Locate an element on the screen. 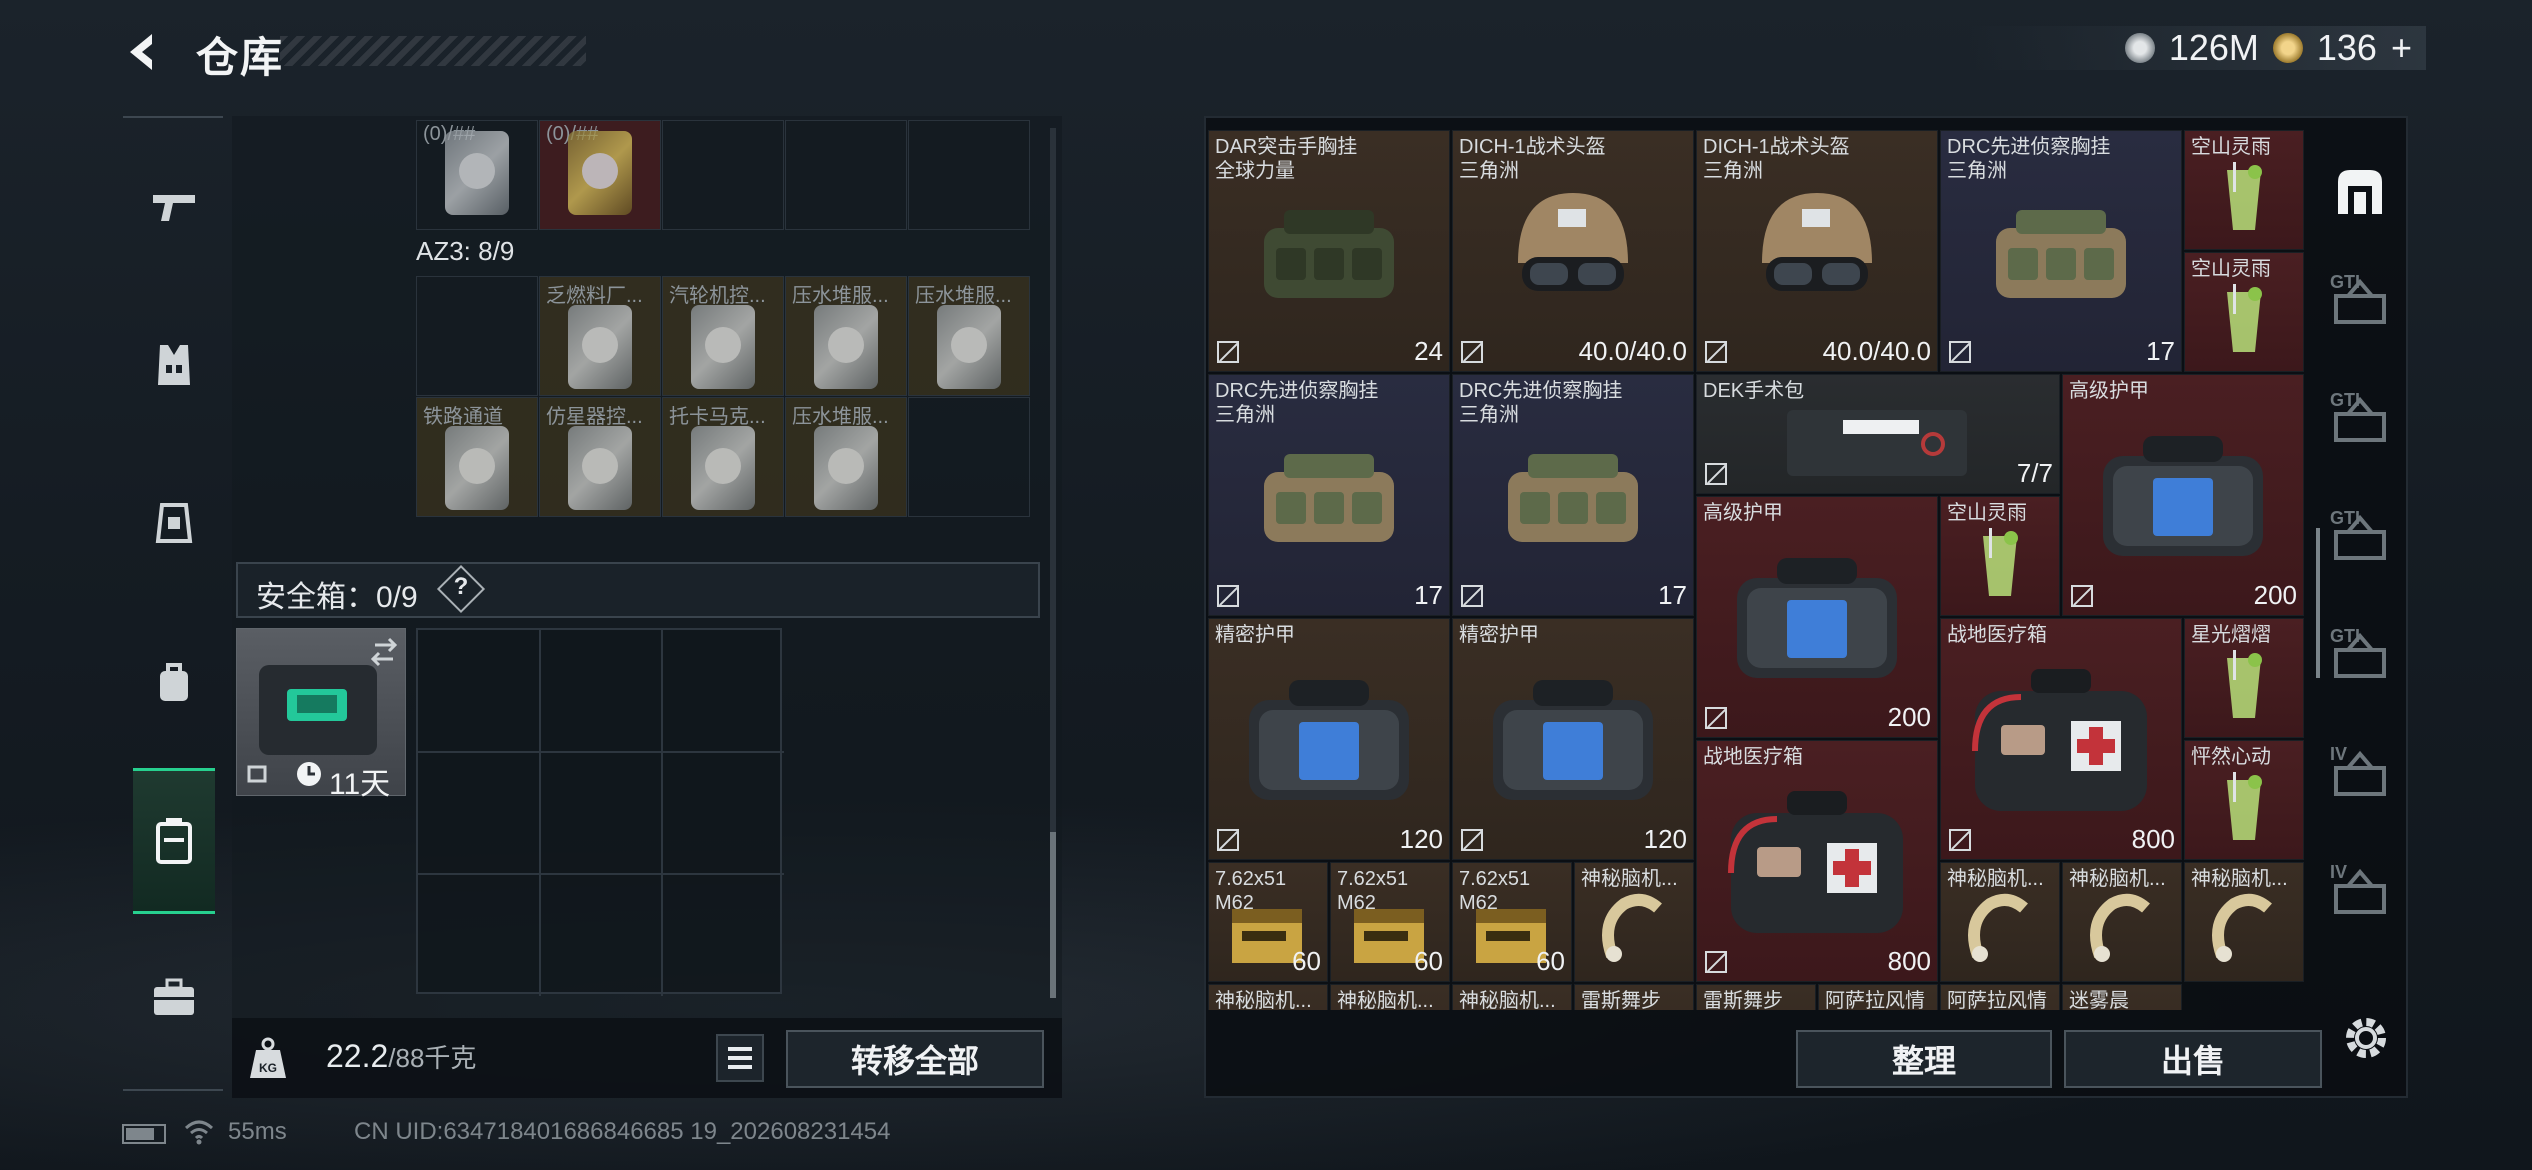  item-name: 高级护甲 is located at coordinates (2109, 391).